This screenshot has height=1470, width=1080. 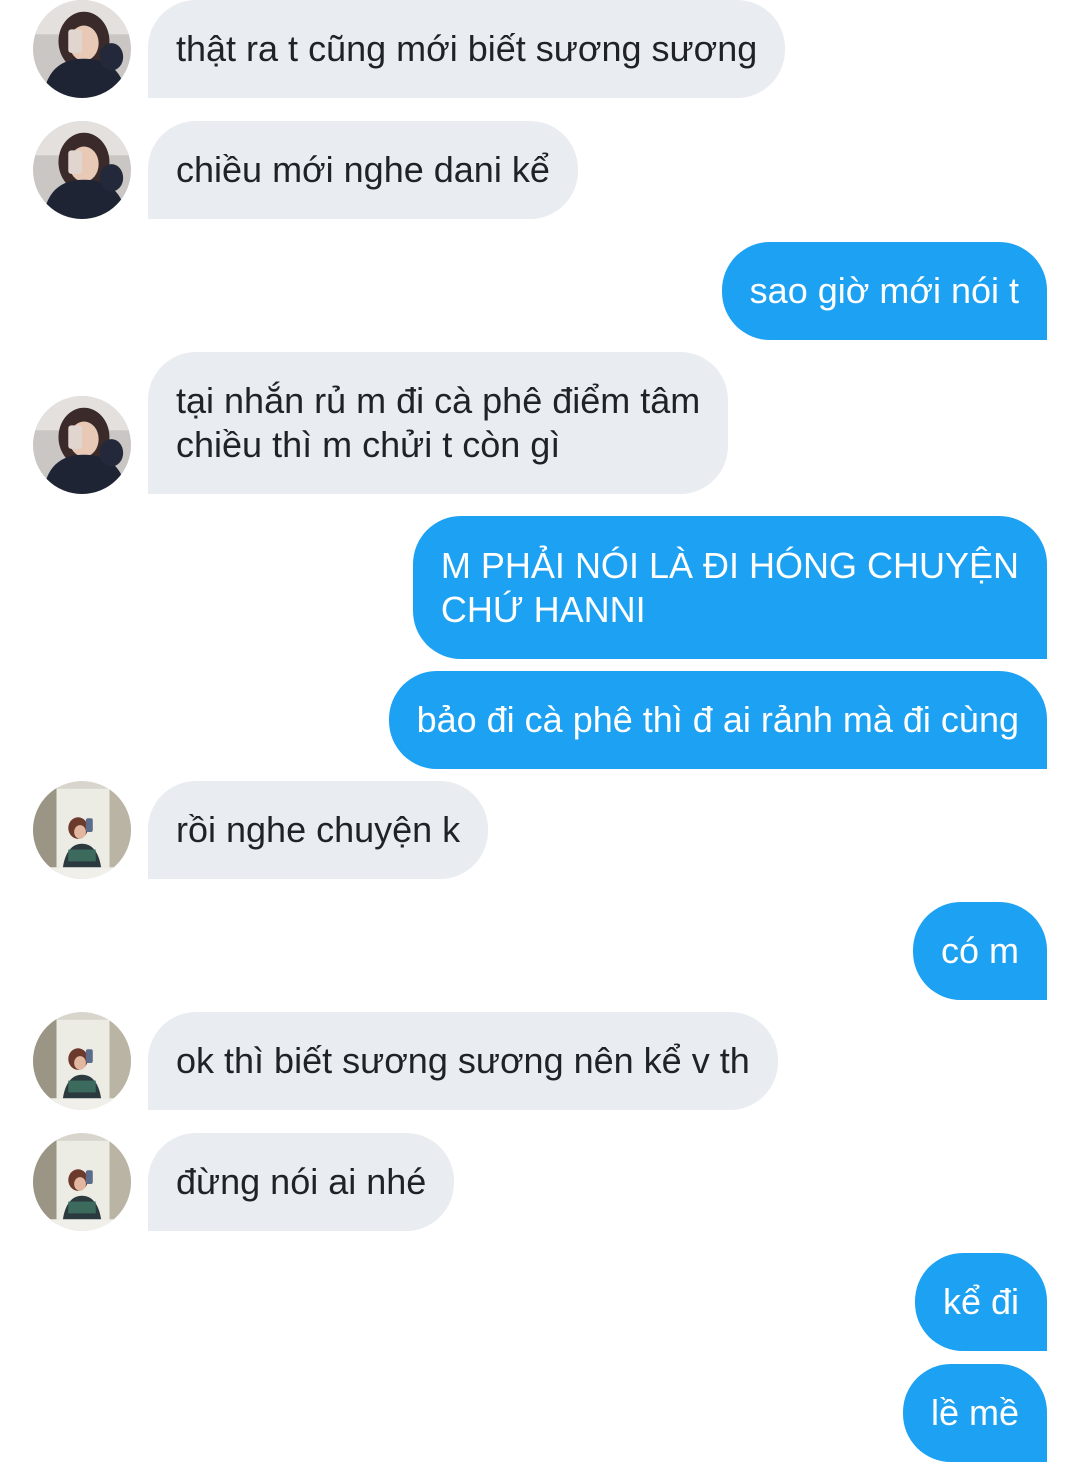 I want to click on outgoing-message: có m, so click(x=979, y=951).